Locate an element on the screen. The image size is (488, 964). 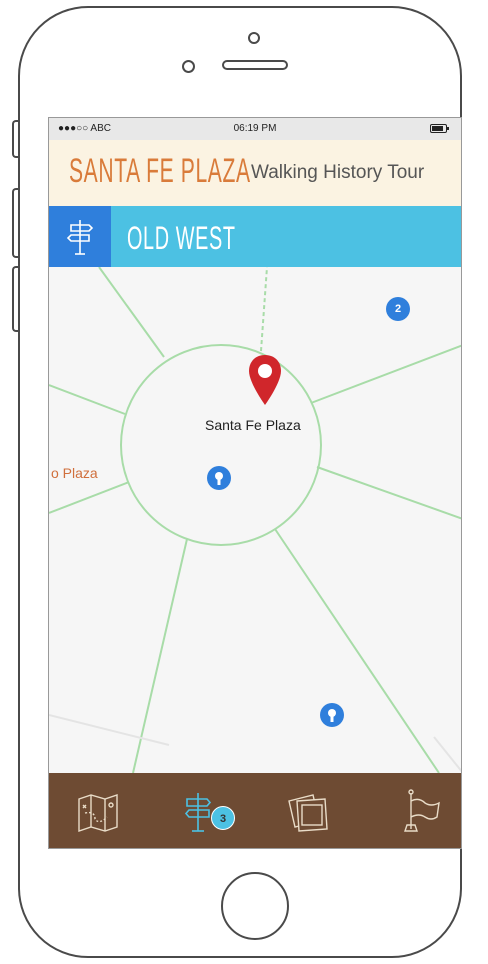
battery-icon is located at coordinates (439, 128).